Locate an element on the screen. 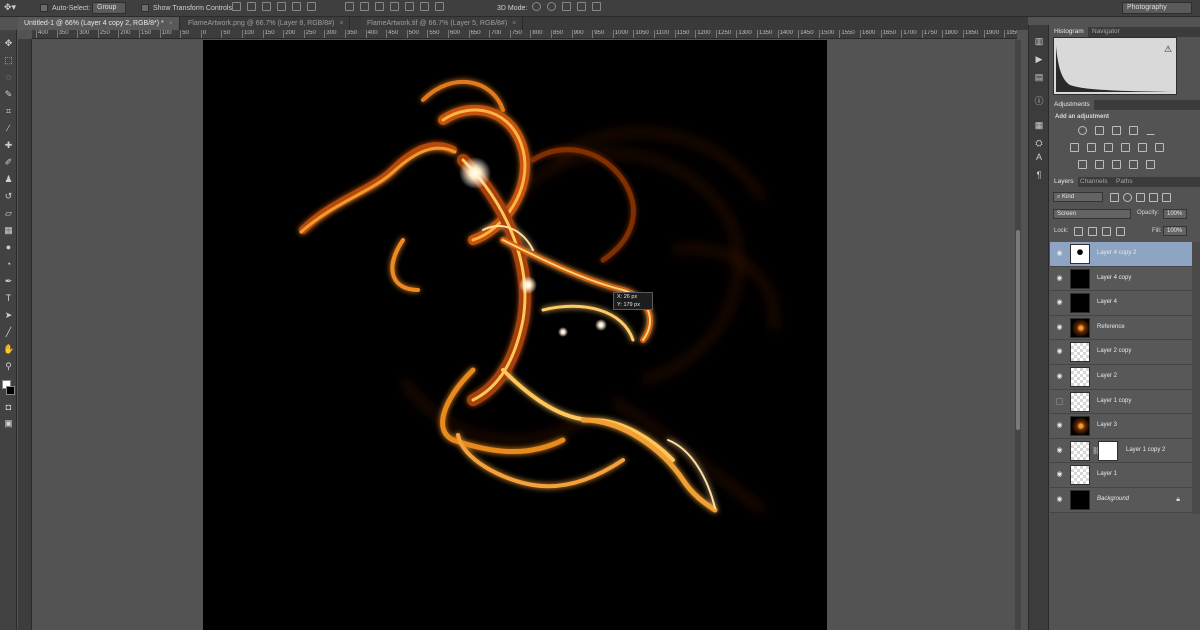 This screenshot has width=1200, height=630. filter-shape-icon is located at coordinates (1153, 197).